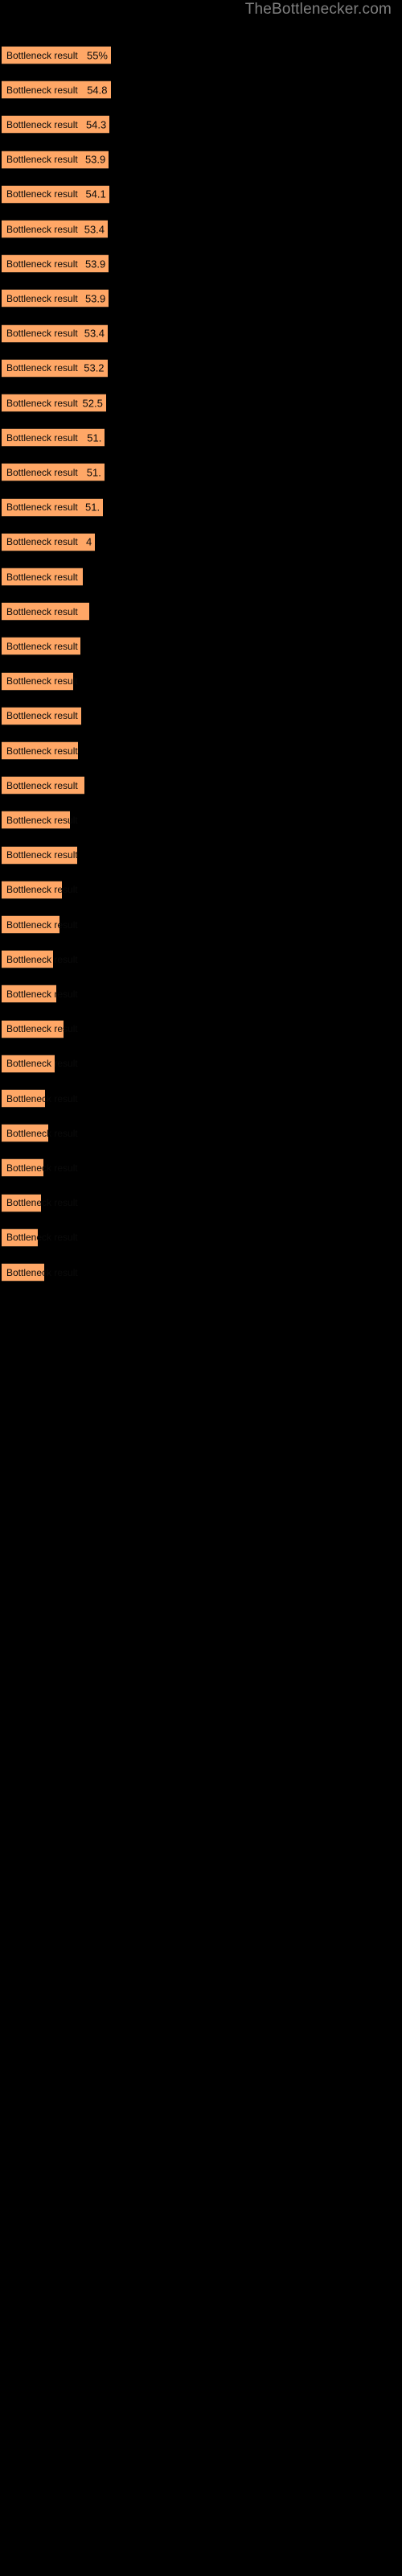 The height and width of the screenshot is (2576, 402). I want to click on bar-row: Bottleneck result 52.5, so click(201, 403).